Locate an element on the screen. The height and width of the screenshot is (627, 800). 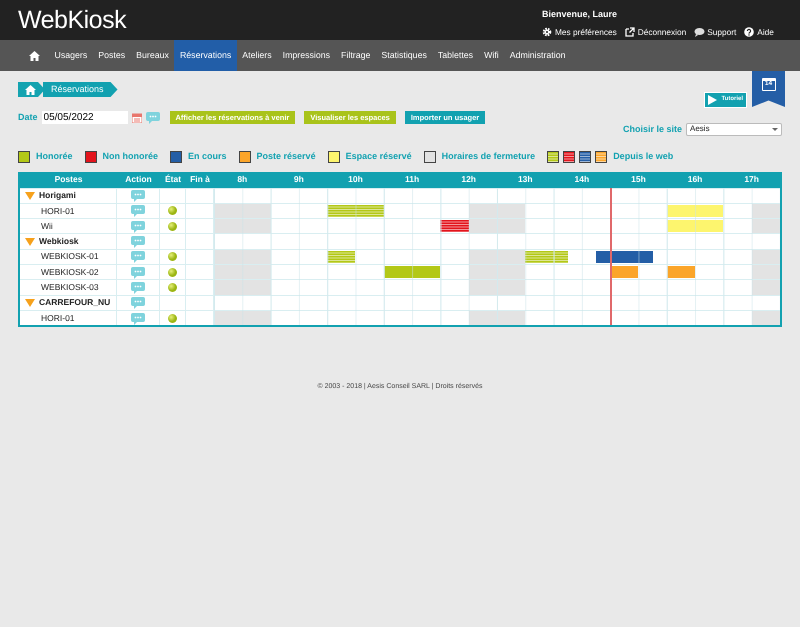
group-name: Horigami is located at coordinates (57, 195).